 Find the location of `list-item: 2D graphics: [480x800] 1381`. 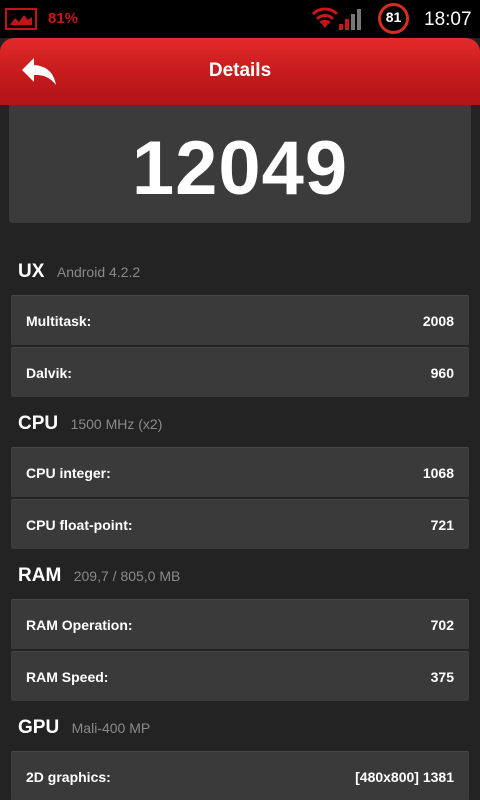

list-item: 2D graphics: [480x800] 1381 is located at coordinates (240, 775).